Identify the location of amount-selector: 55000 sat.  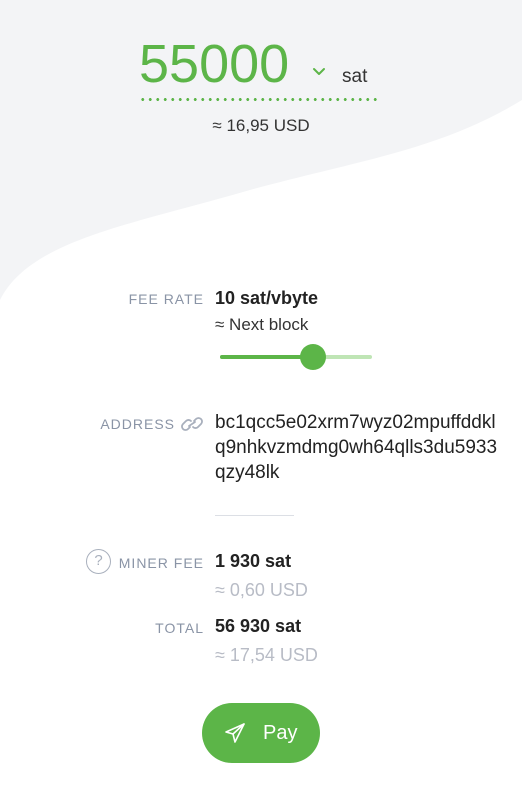
(259, 71).